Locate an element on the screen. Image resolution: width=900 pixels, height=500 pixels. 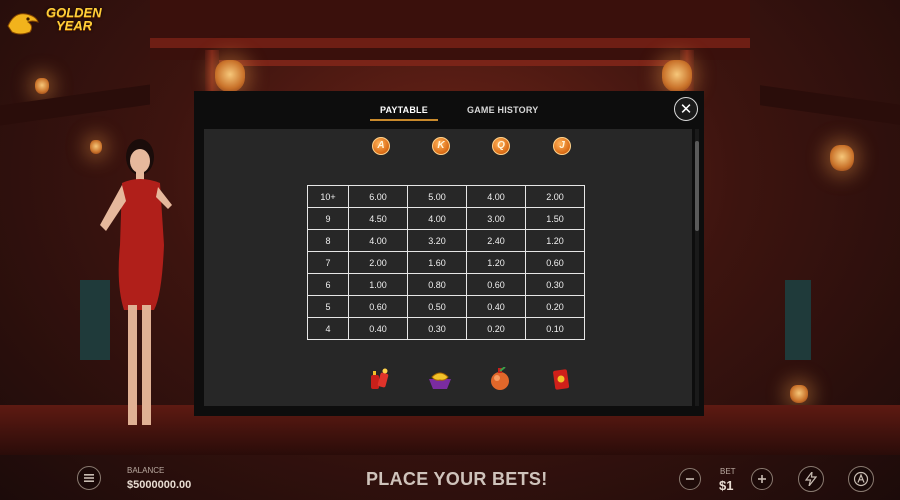
tab-paytable: PAYTABLE is located at coordinates (404, 113).